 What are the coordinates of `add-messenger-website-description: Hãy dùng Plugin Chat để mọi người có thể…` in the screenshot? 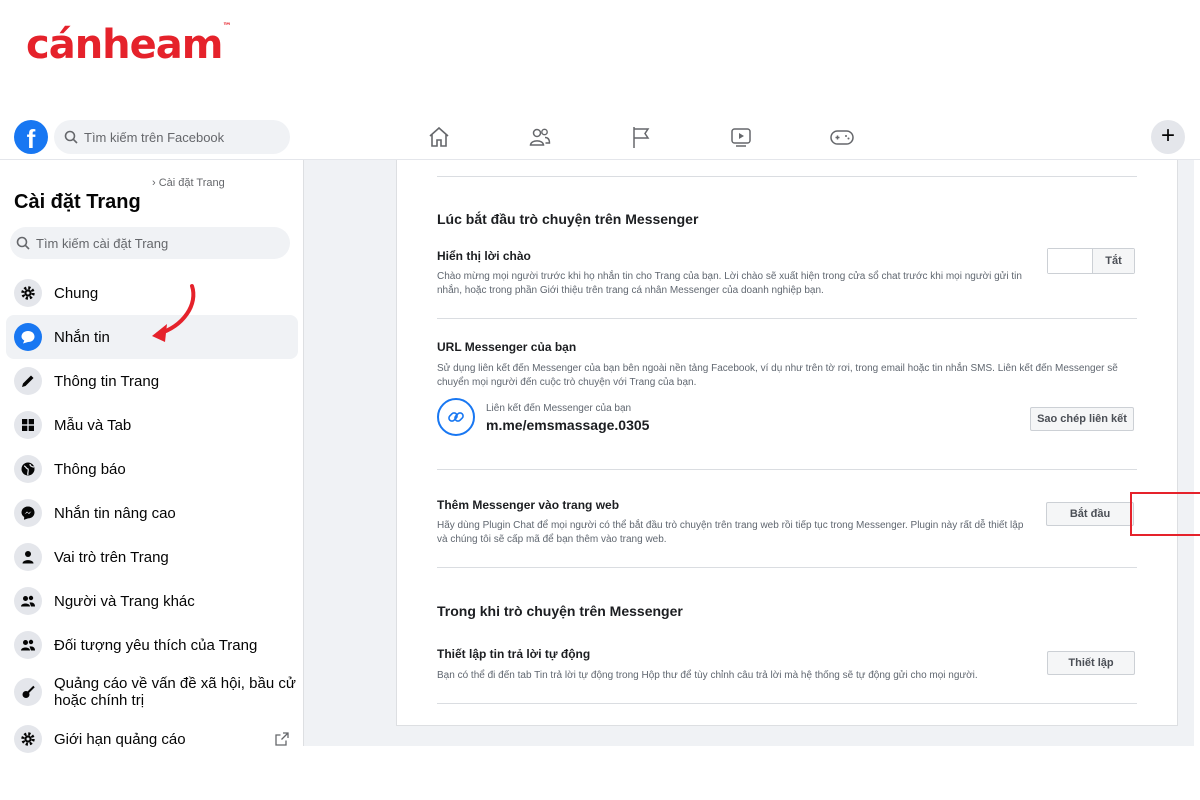 It's located at (730, 532).